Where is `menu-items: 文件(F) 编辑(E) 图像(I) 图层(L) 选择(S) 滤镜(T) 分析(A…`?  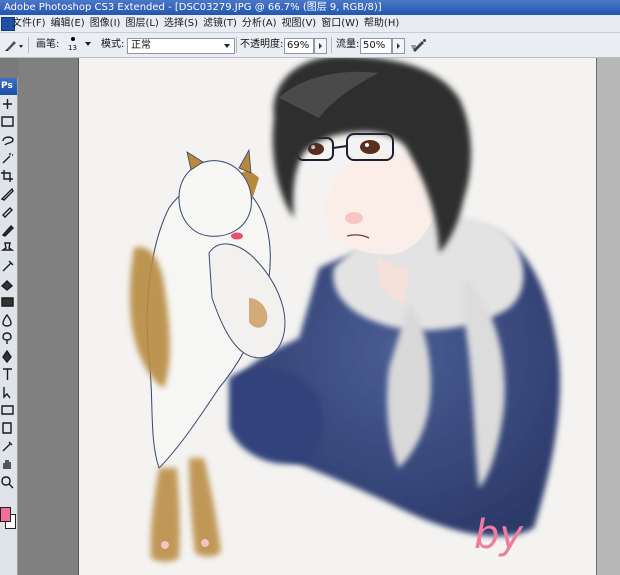
menu-items: 文件(F) 编辑(E) 图像(I) 图层(L) 选择(S) 滤镜(T) 分析(A… is located at coordinates (206, 23).